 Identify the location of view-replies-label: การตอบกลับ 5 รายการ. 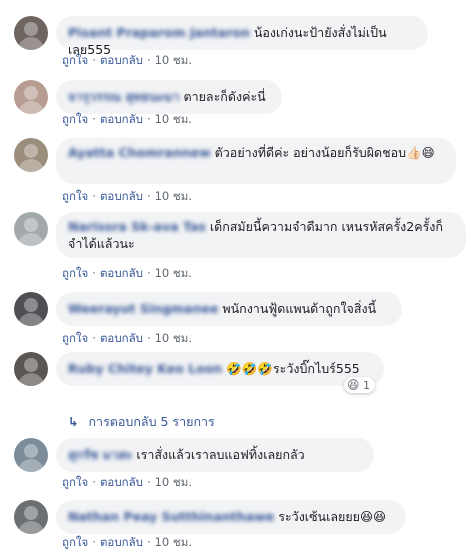
(151, 421).